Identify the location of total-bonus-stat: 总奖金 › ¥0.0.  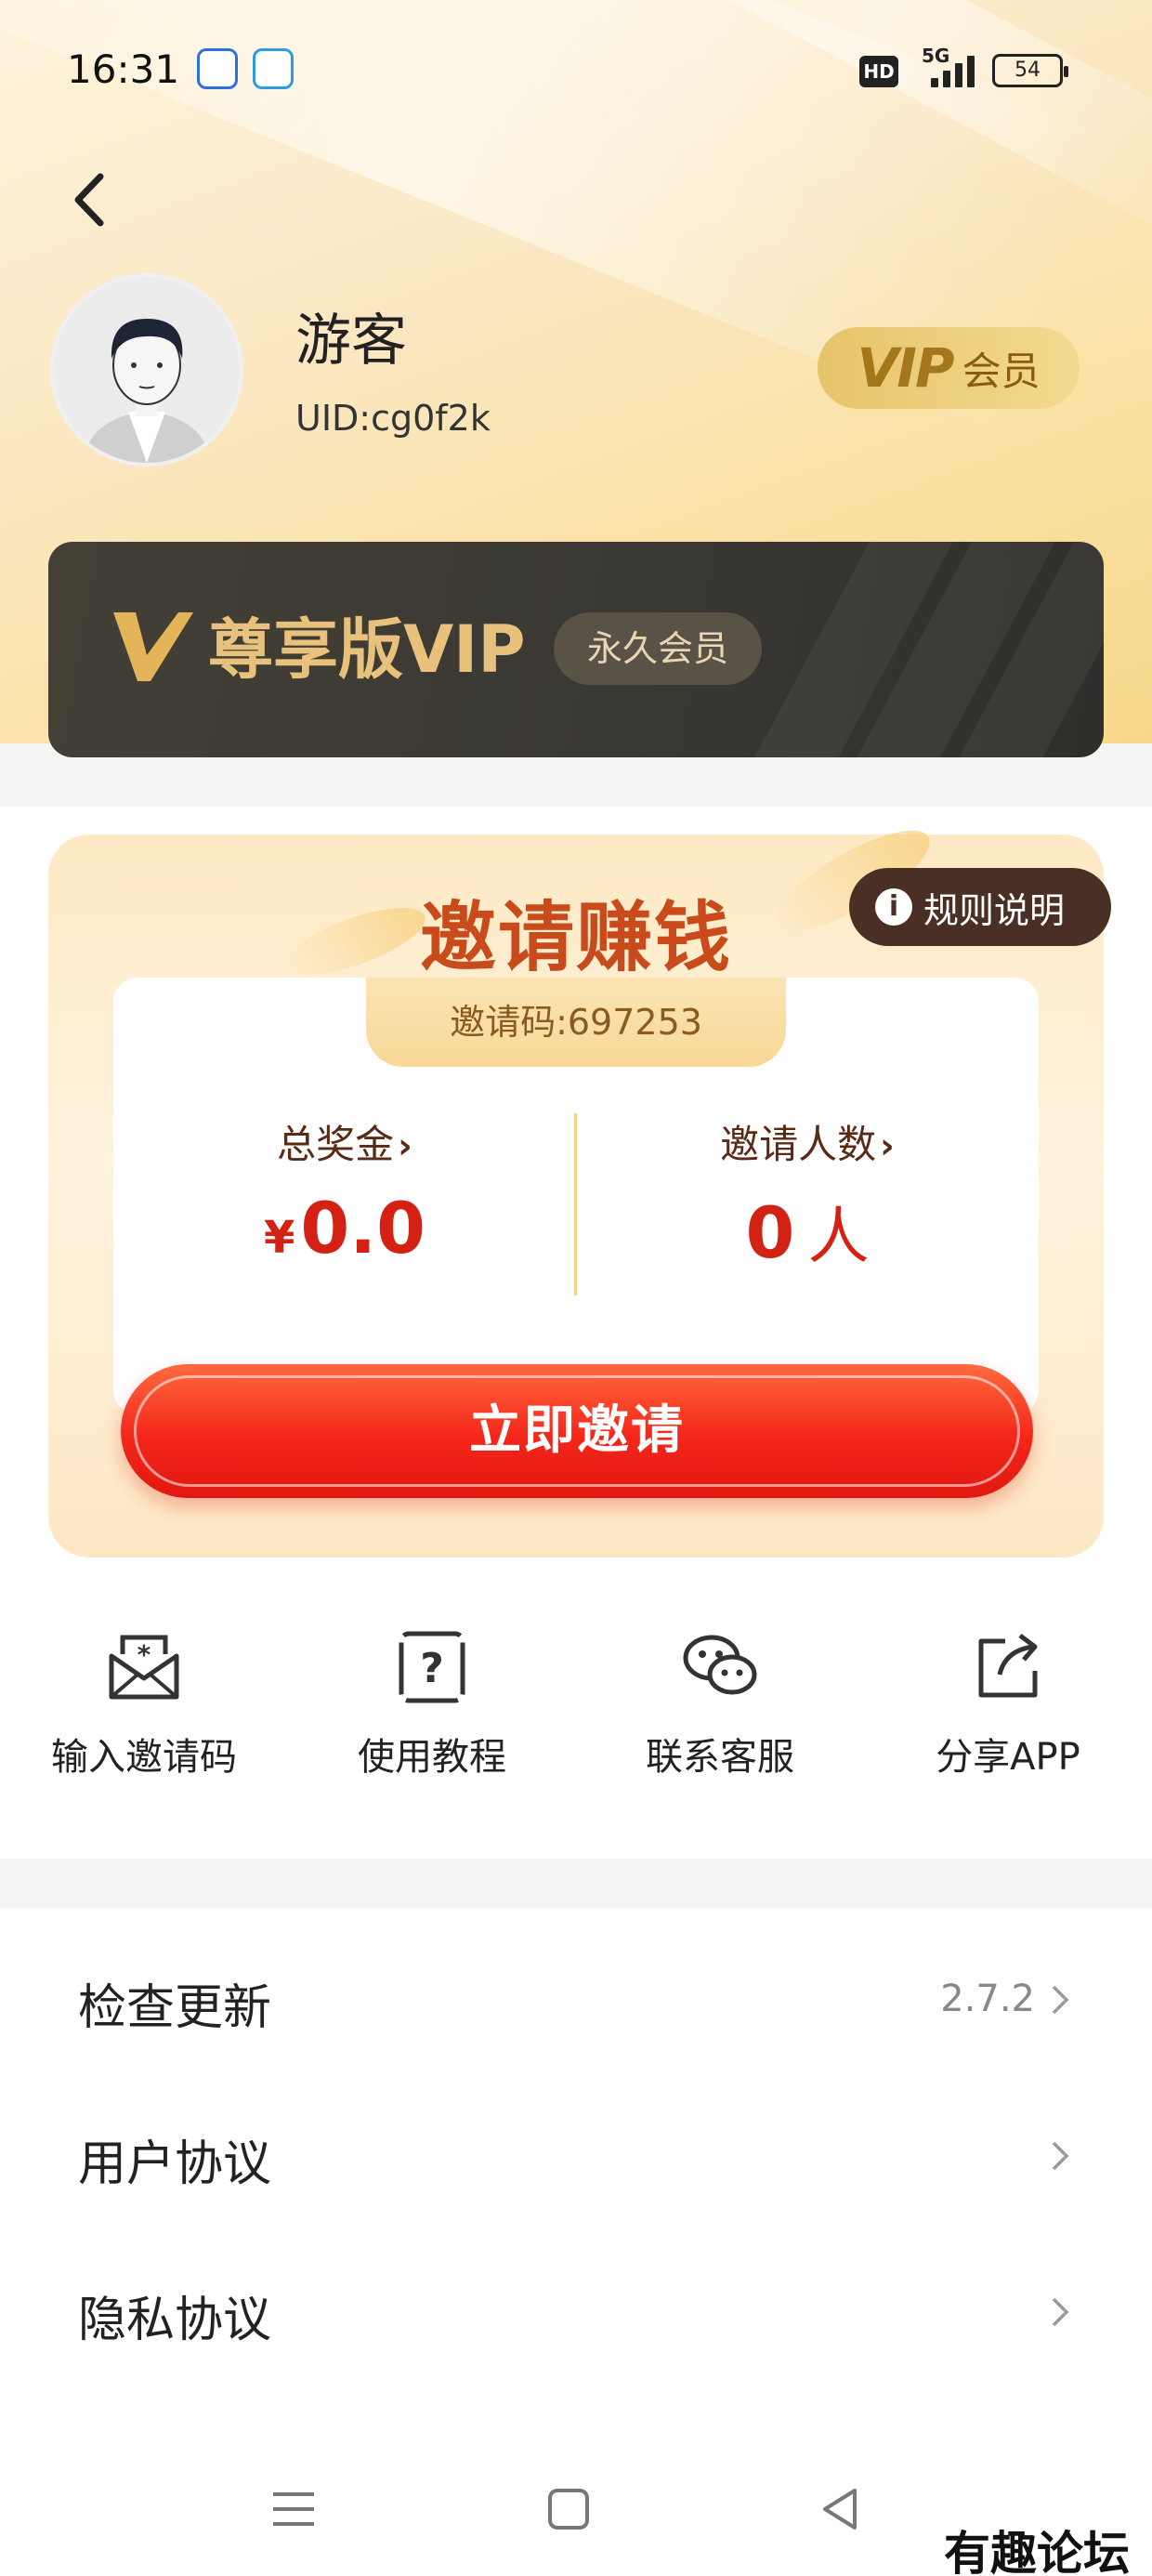
(344, 1191).